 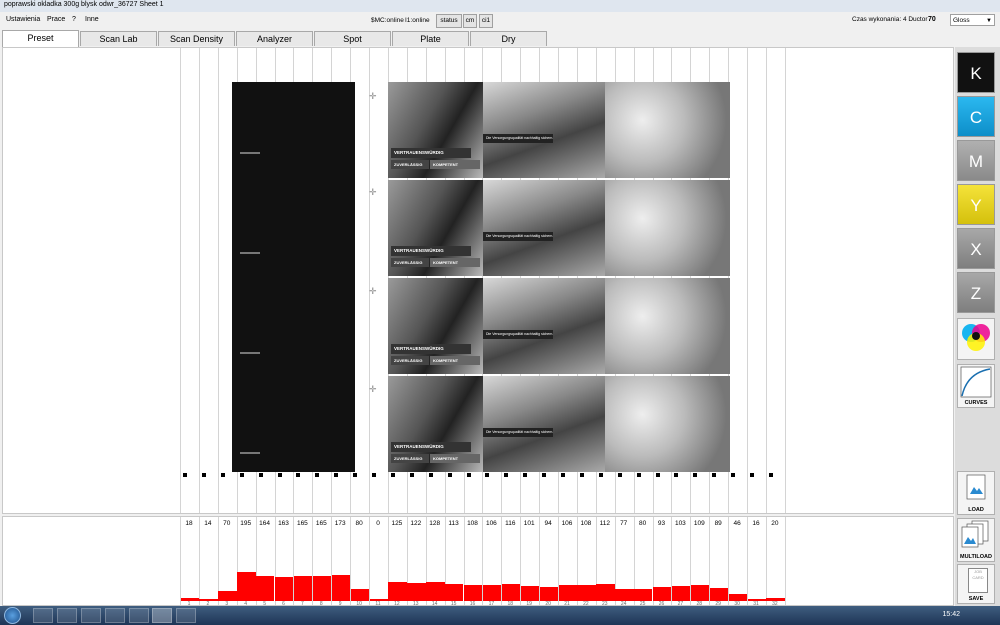 I want to click on taskbar-ie-icon, so click(x=43, y=615).